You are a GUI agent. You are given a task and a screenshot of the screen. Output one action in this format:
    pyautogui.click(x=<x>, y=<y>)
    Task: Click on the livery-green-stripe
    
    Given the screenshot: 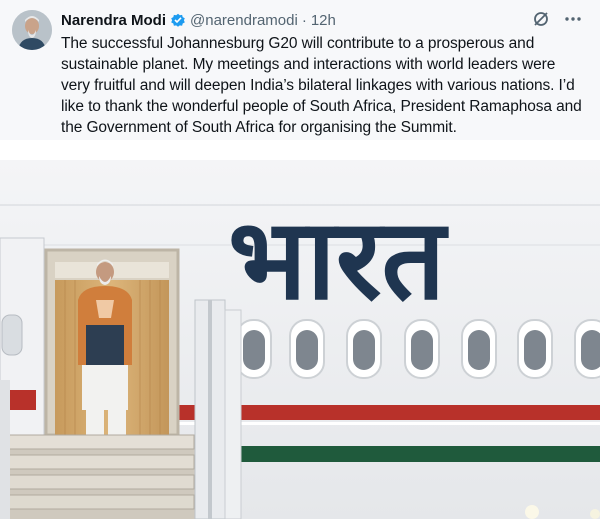 What is the action you would take?
    pyautogui.click(x=420, y=454)
    